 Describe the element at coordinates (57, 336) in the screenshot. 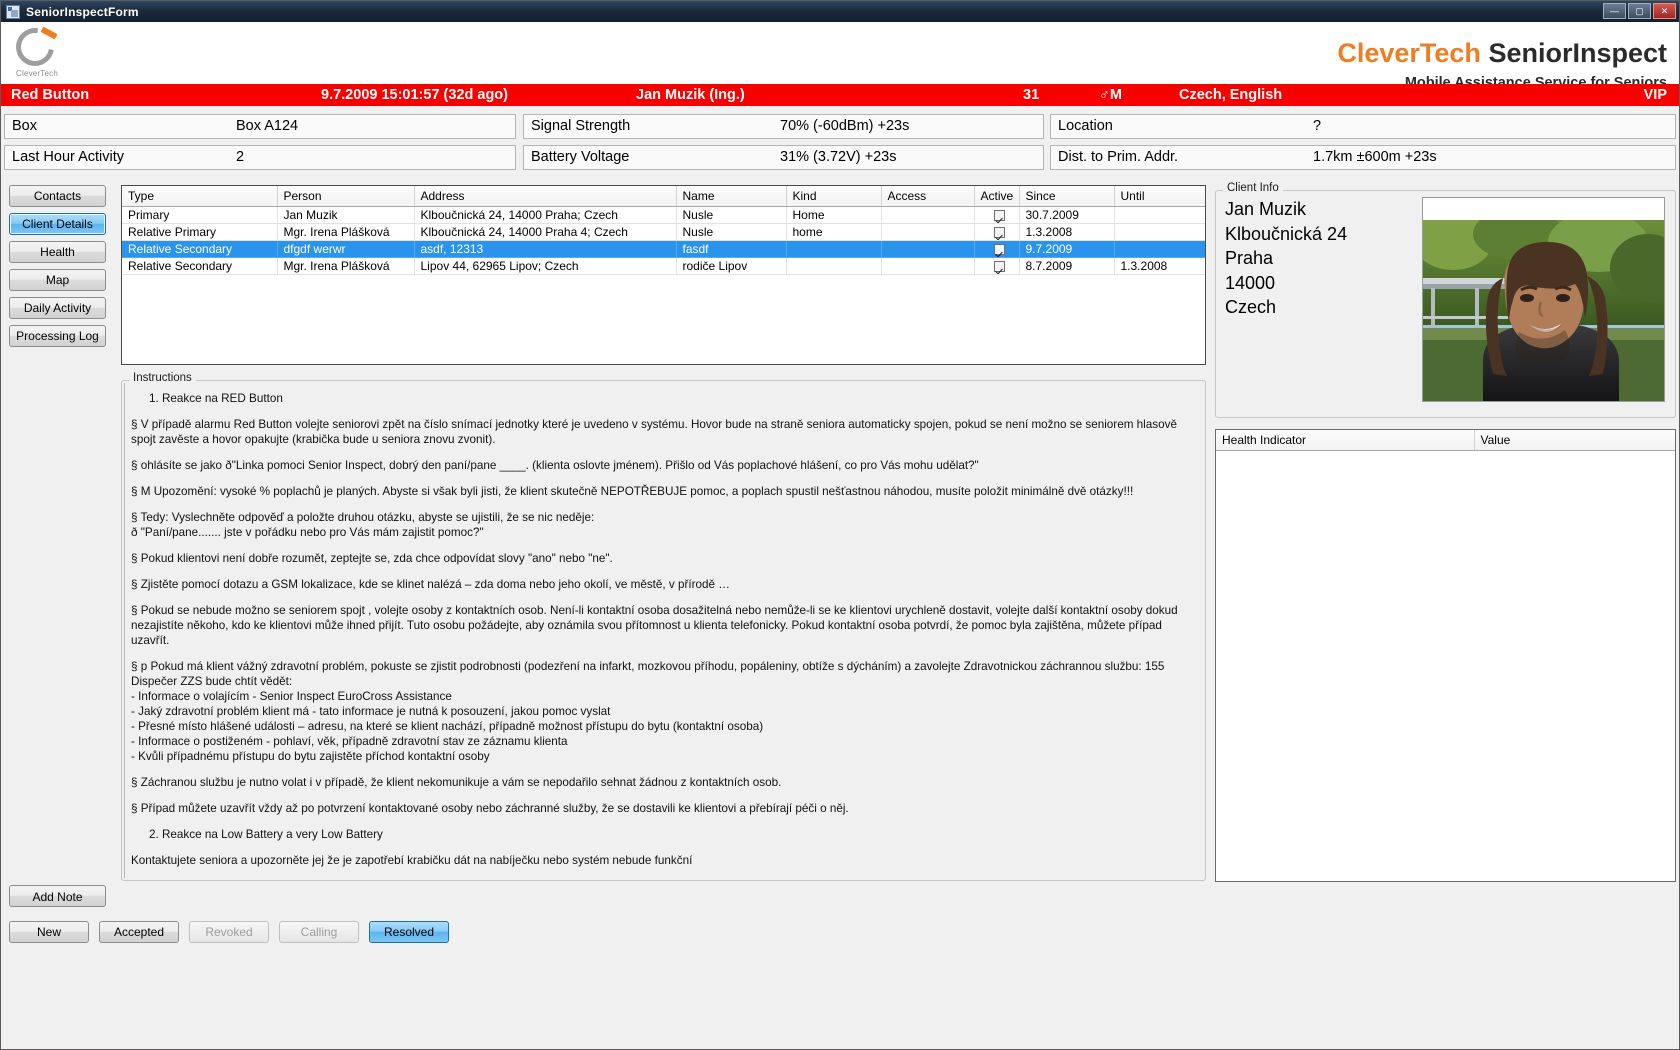

I see `sidebar-item-processing-log: Processing Log` at that location.